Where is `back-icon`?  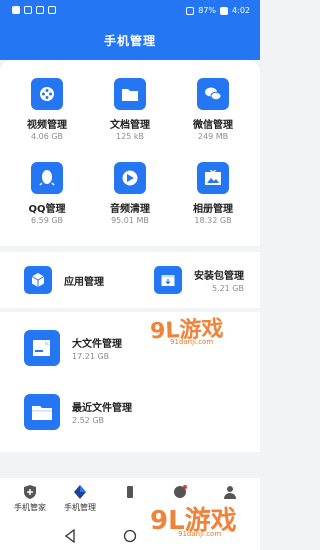 back-icon is located at coordinates (70, 536).